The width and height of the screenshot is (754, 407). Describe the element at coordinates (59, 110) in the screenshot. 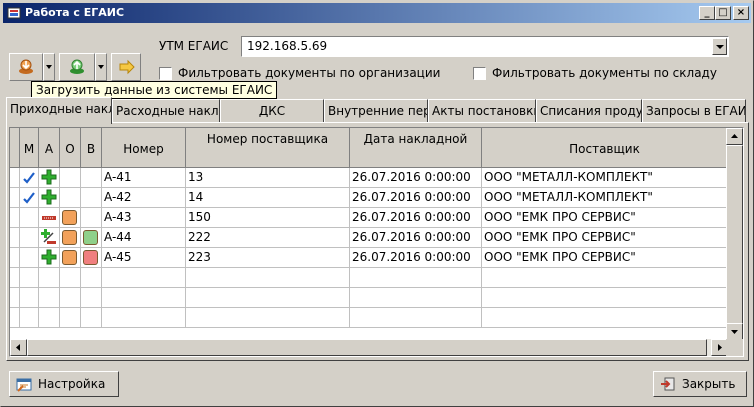

I see `tab-incoming: Приходные накладные` at that location.